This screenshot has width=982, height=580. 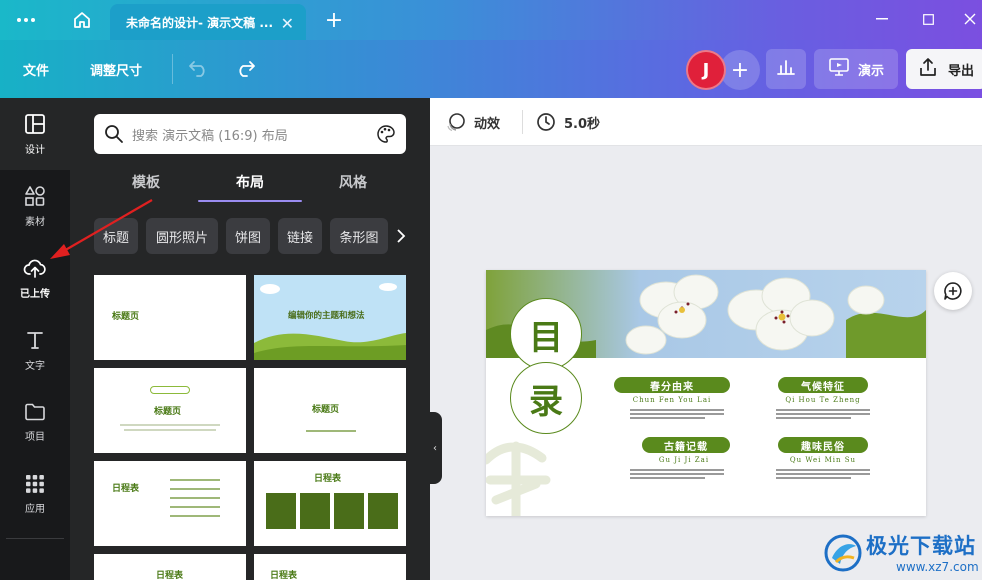 I want to click on file-menu-button: 文件, so click(x=36, y=69).